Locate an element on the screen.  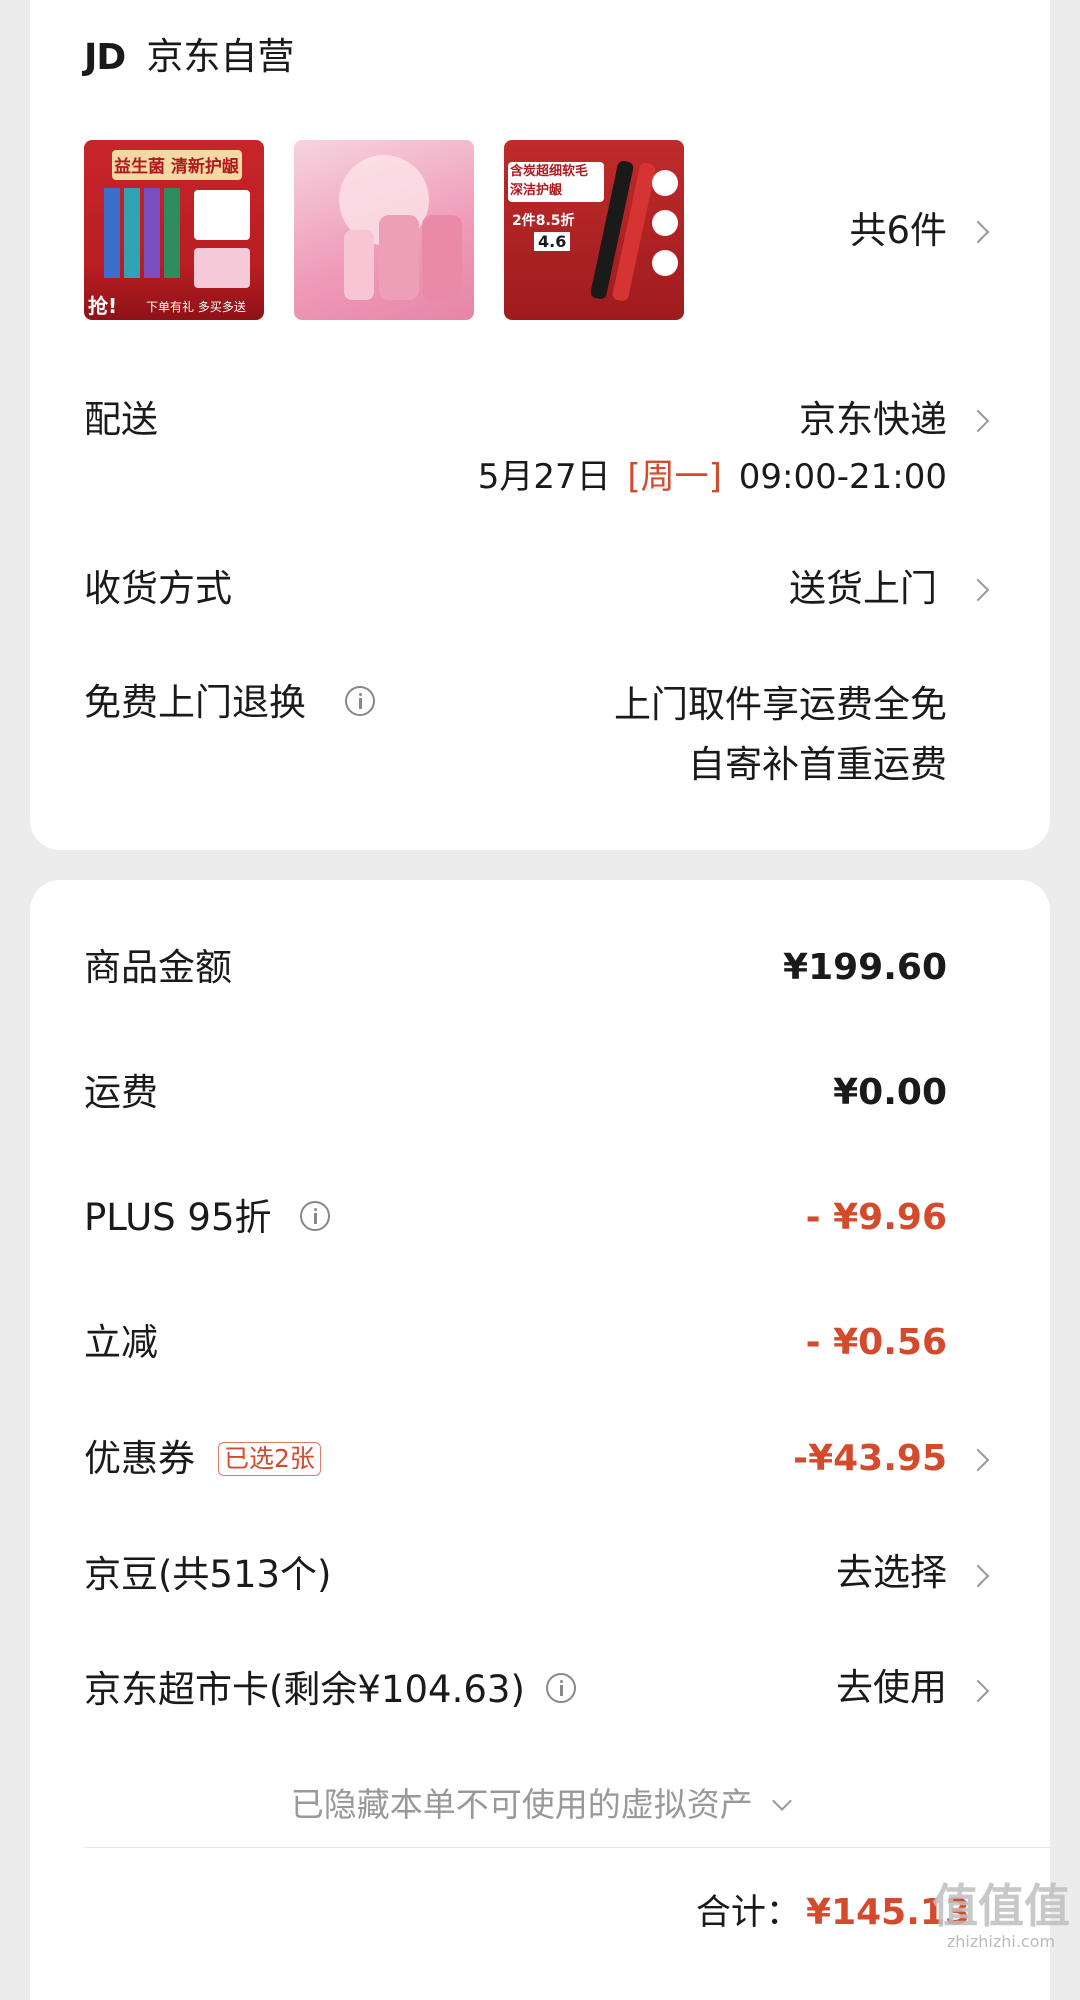
chevron-down-icon is located at coordinates (782, 1801).